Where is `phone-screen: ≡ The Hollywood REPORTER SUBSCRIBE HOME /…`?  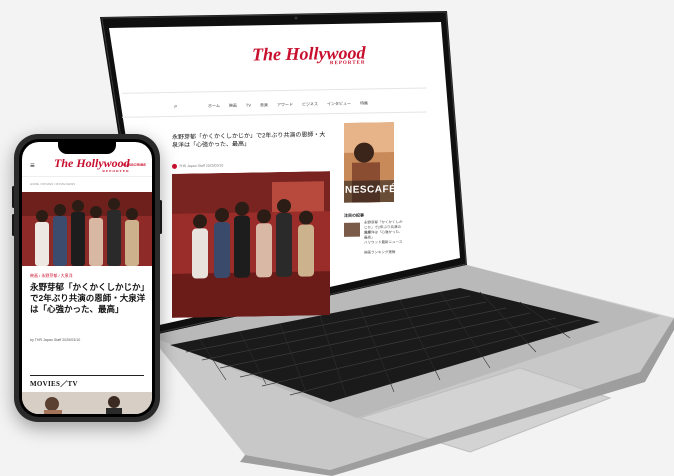
phone-screen: ≡ The Hollywood REPORTER SUBSCRIBE HOME /… is located at coordinates (87, 278).